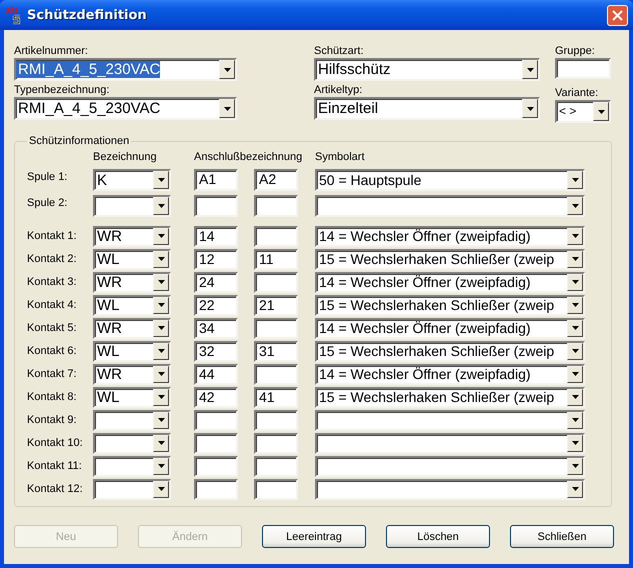 The height and width of the screenshot is (568, 633). I want to click on input-field: 42, so click(216, 397).